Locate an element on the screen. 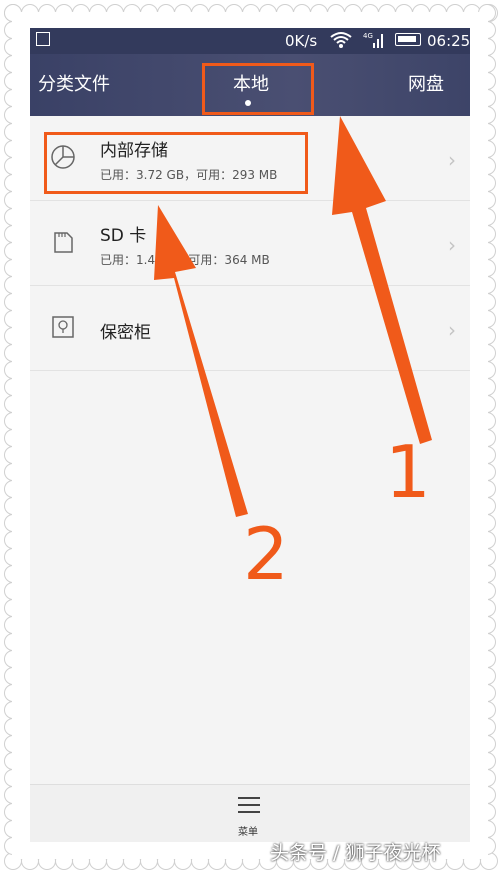 The image size is (500, 871). annotation-label-1: 1 is located at coordinates (408, 472).